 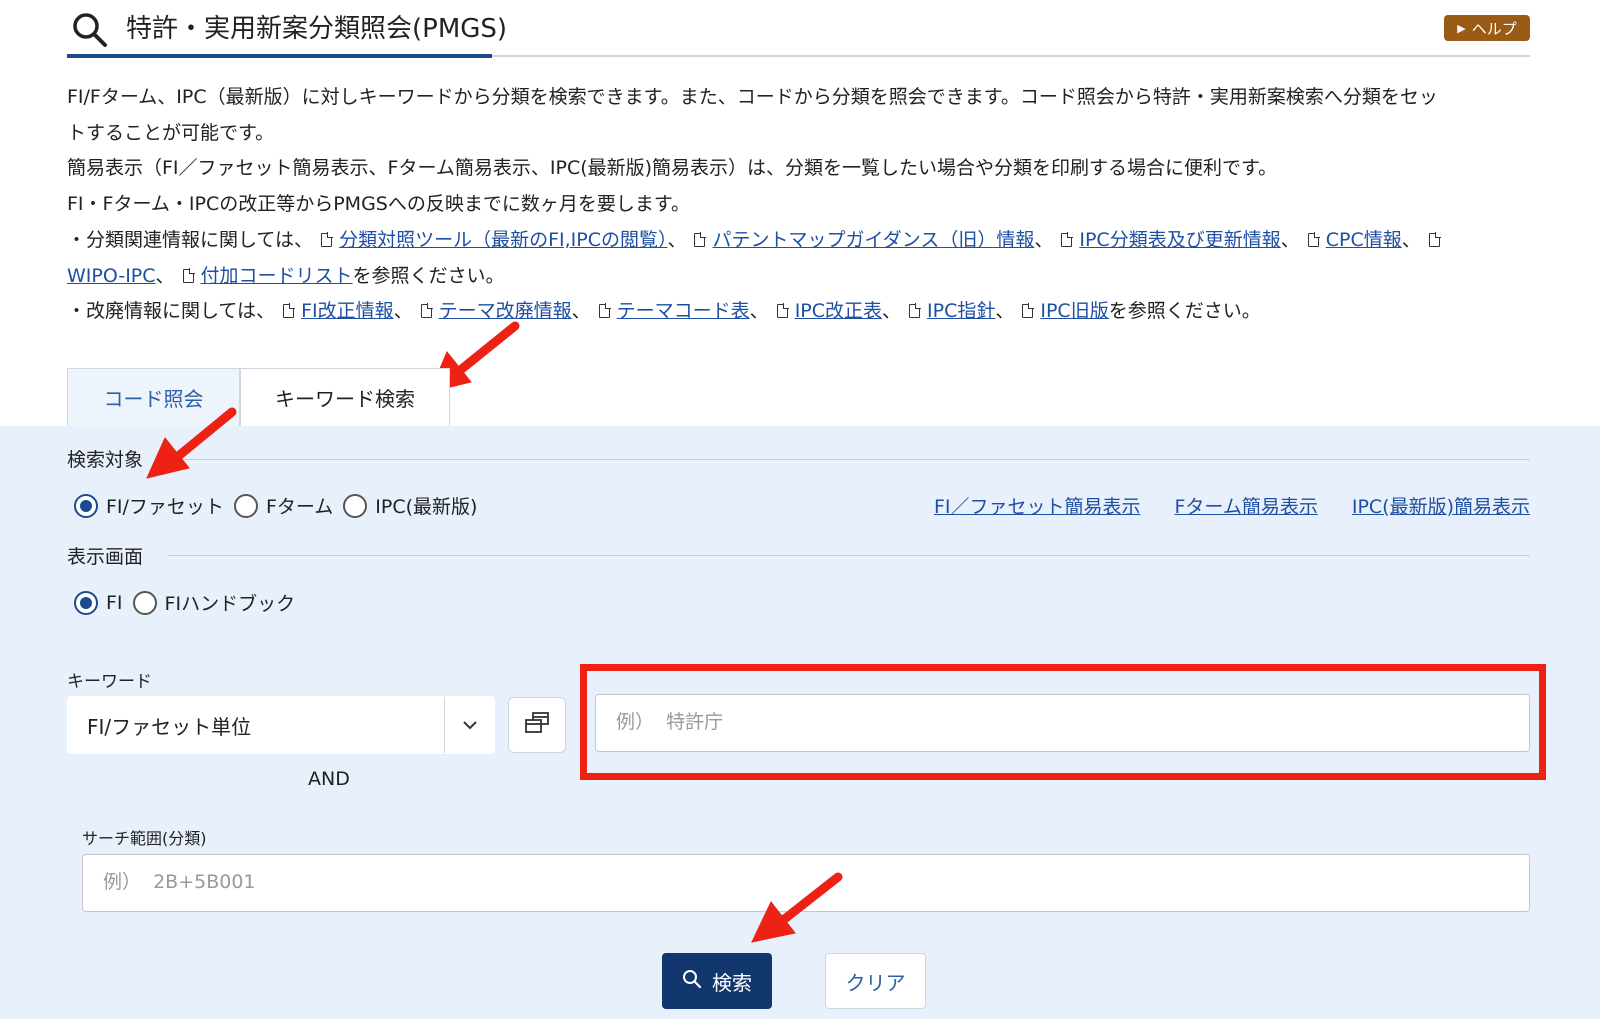 What do you see at coordinates (1184, 311) in the screenshot?
I see `abolished-suffix: を参照ください。` at bounding box center [1184, 311].